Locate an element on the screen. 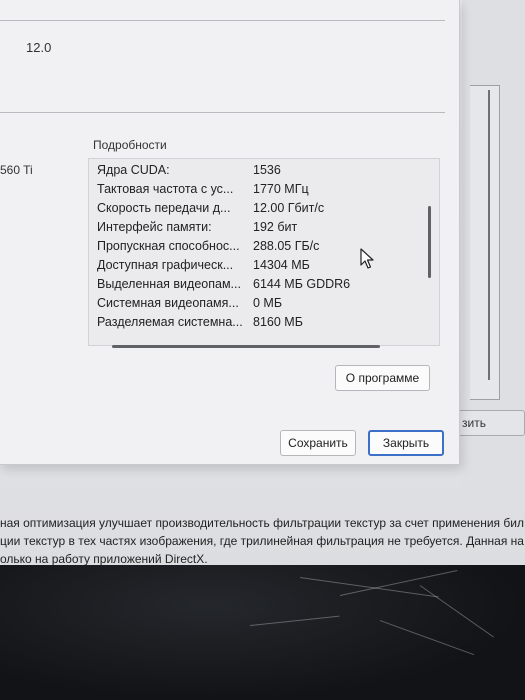 This screenshot has height=700, width=525. details-vertical-scrollbar is located at coordinates (429, 242).